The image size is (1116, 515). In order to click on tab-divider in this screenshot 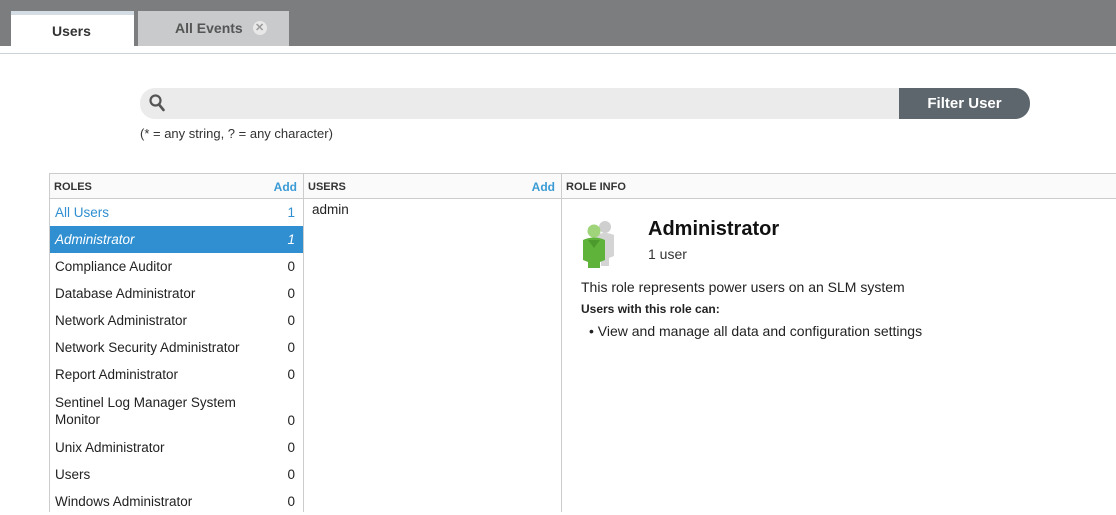, I will do `click(558, 50)`.